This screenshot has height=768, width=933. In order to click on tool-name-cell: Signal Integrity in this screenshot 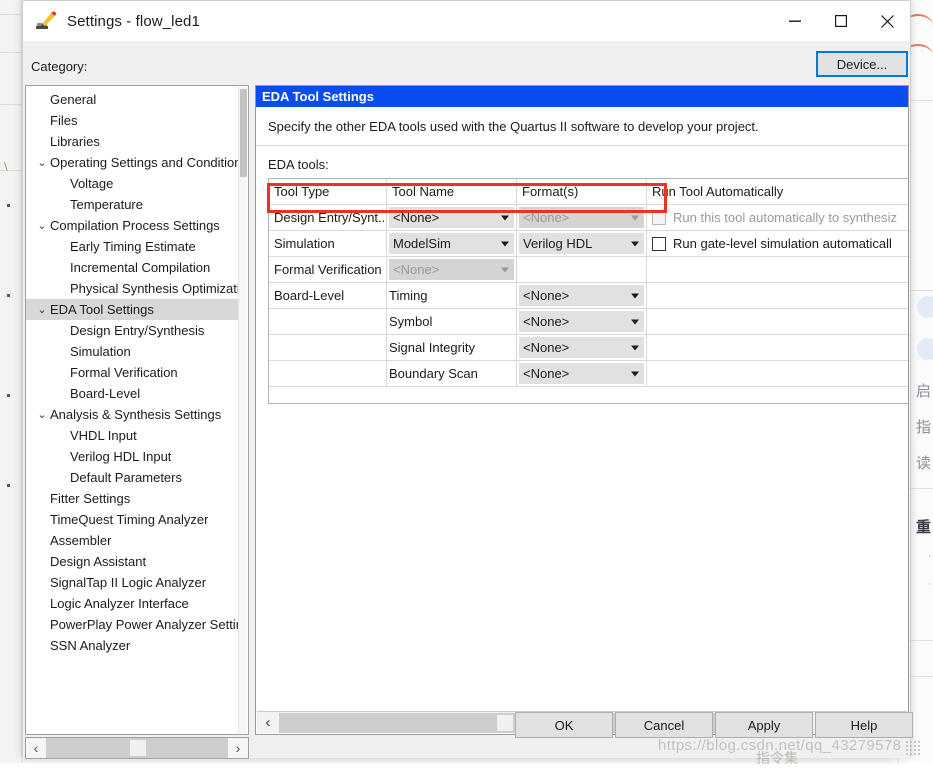, I will do `click(452, 347)`.